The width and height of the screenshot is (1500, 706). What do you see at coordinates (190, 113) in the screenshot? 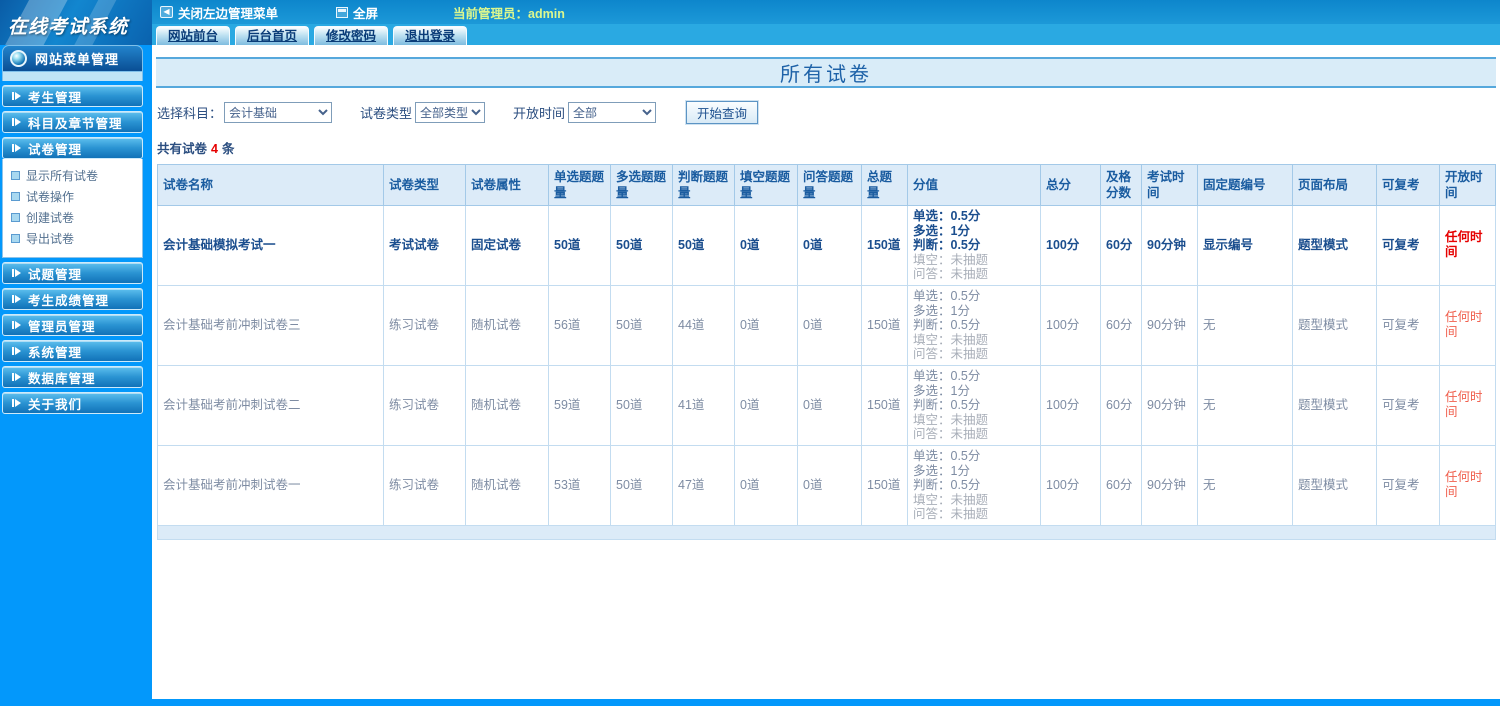
I see `subject-filter-label: 选择科目：` at bounding box center [190, 113].